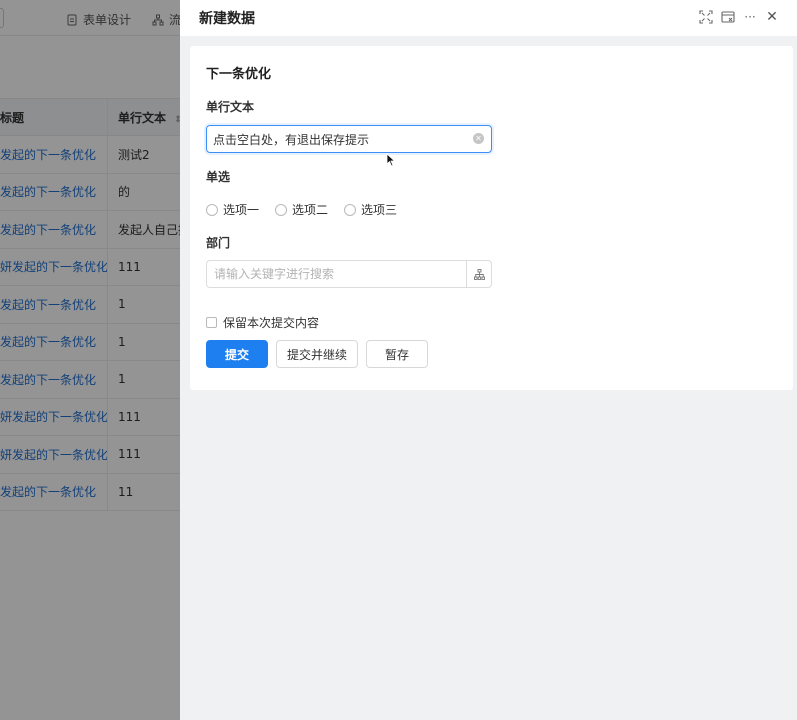 The width and height of the screenshot is (797, 720). Describe the element at coordinates (218, 243) in the screenshot. I see `department-field-label: 部门` at that location.